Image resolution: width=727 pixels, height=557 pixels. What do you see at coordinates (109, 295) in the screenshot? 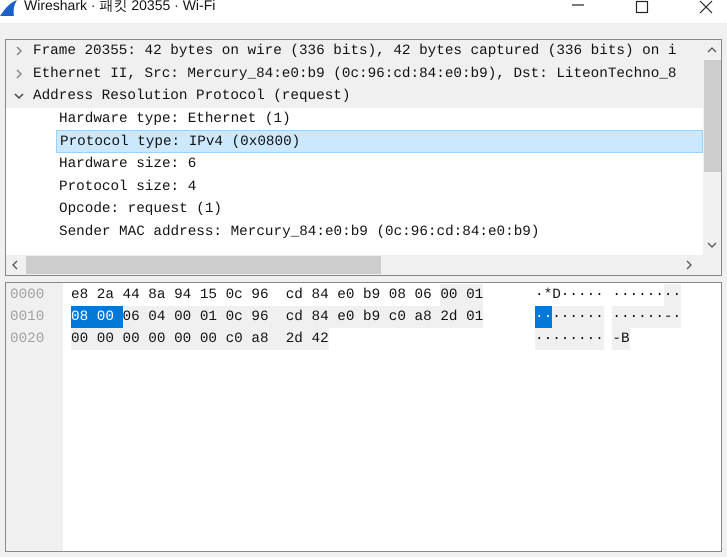
I see `hex-byte: 2a` at bounding box center [109, 295].